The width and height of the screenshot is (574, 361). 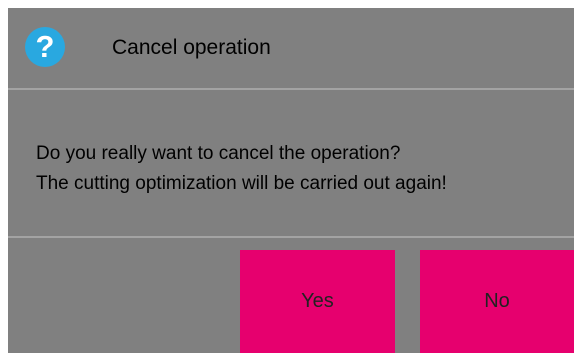 What do you see at coordinates (317, 301) in the screenshot?
I see `yes-button: Yes` at bounding box center [317, 301].